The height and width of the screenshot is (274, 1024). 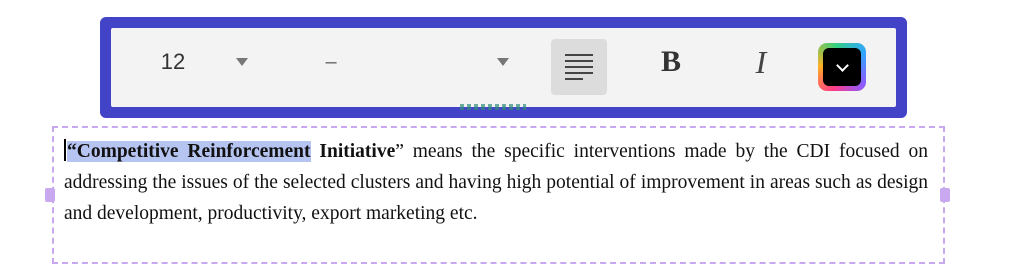 I want to click on bold-button: B, so click(x=671, y=62).